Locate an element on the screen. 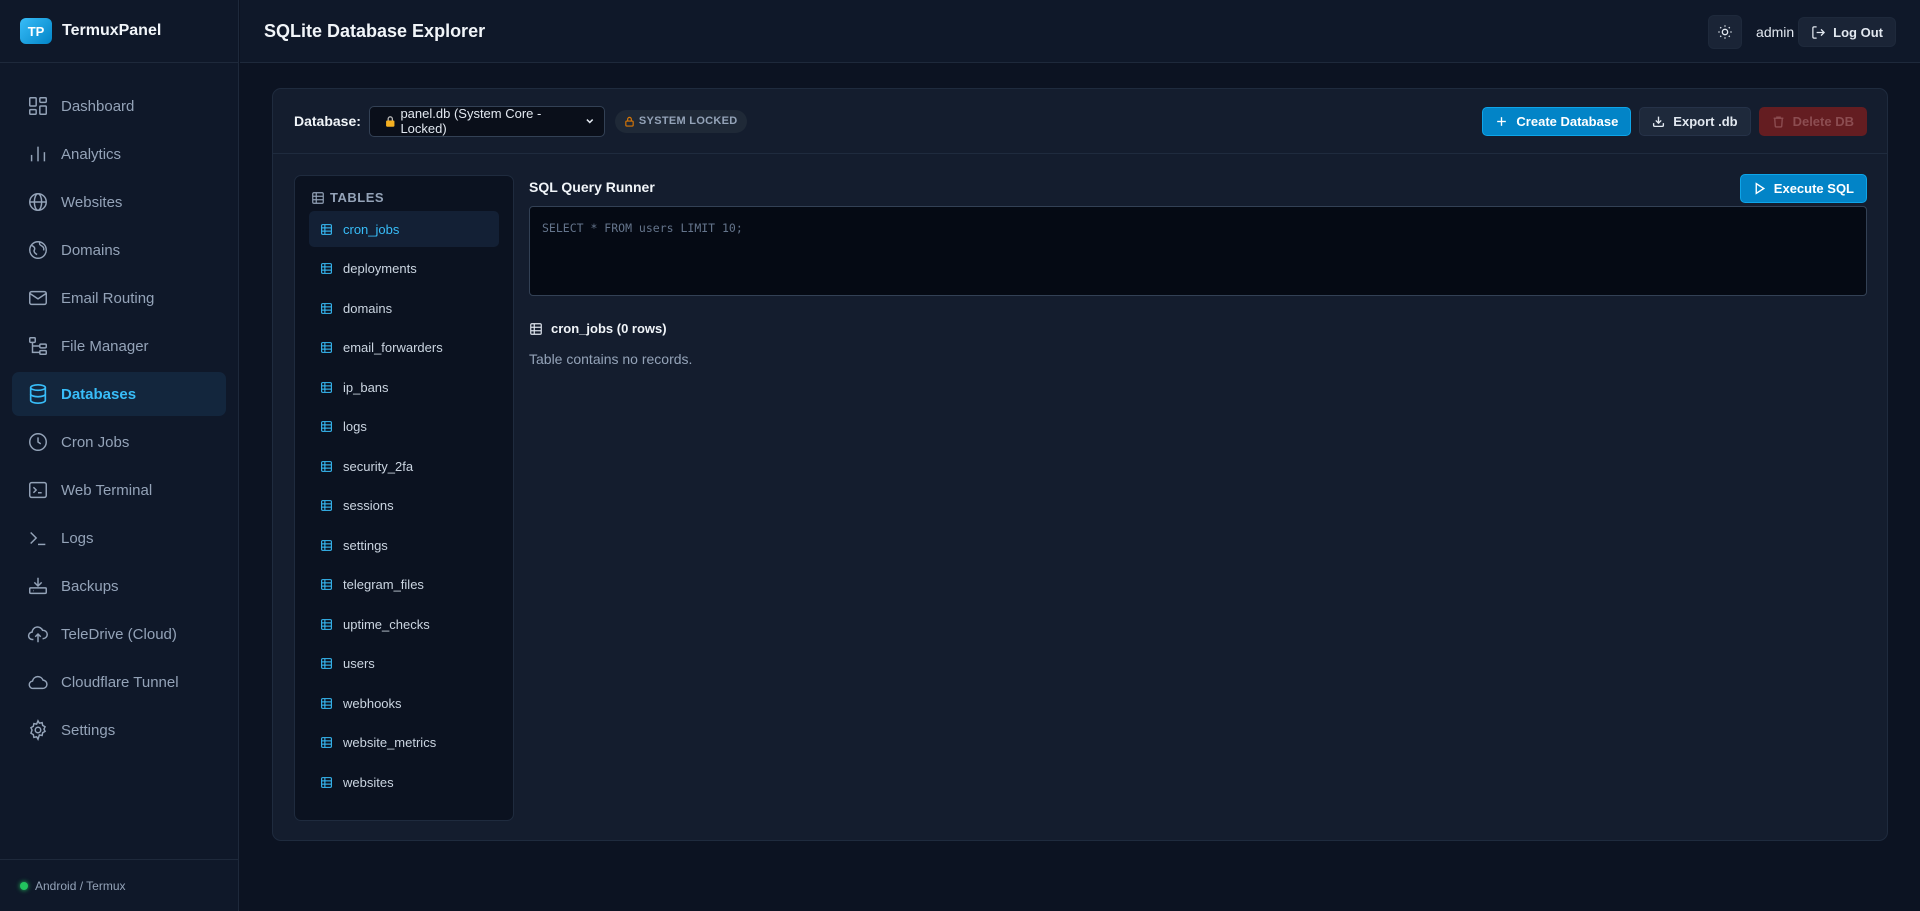  table-item-telegram-files: telegram_files is located at coordinates (404, 585).